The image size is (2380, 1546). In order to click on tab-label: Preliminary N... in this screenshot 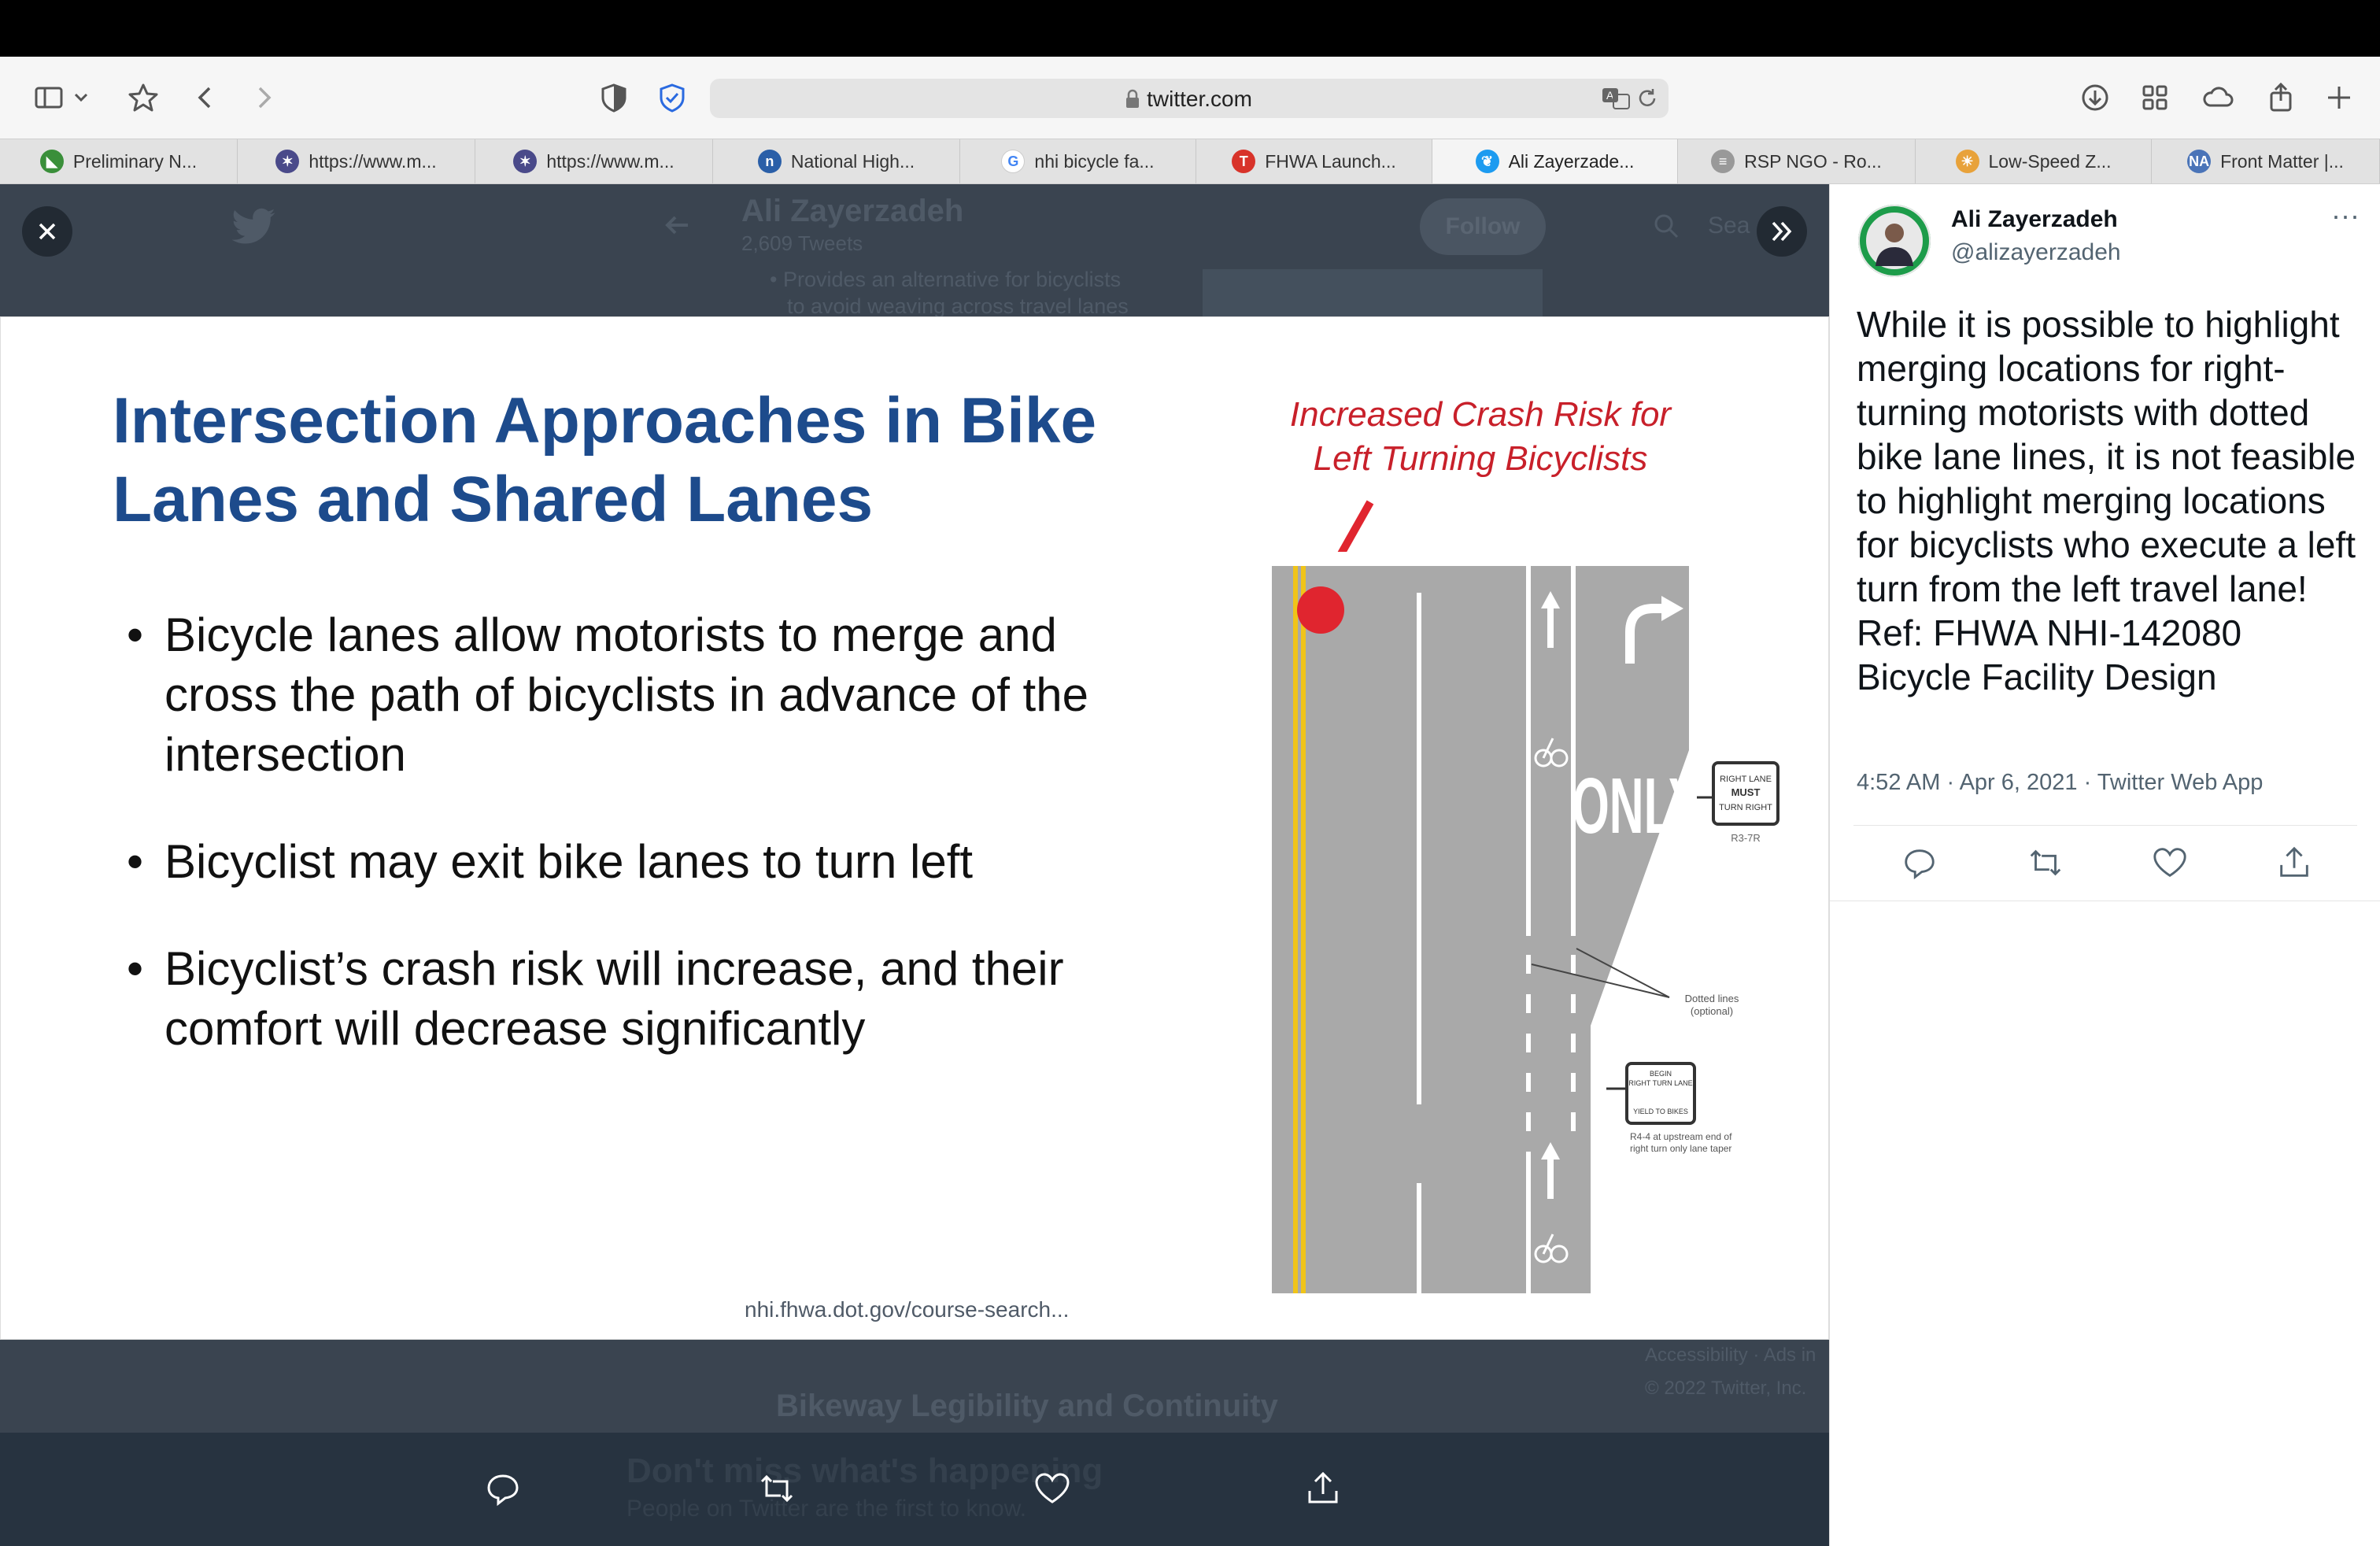, I will do `click(135, 161)`.